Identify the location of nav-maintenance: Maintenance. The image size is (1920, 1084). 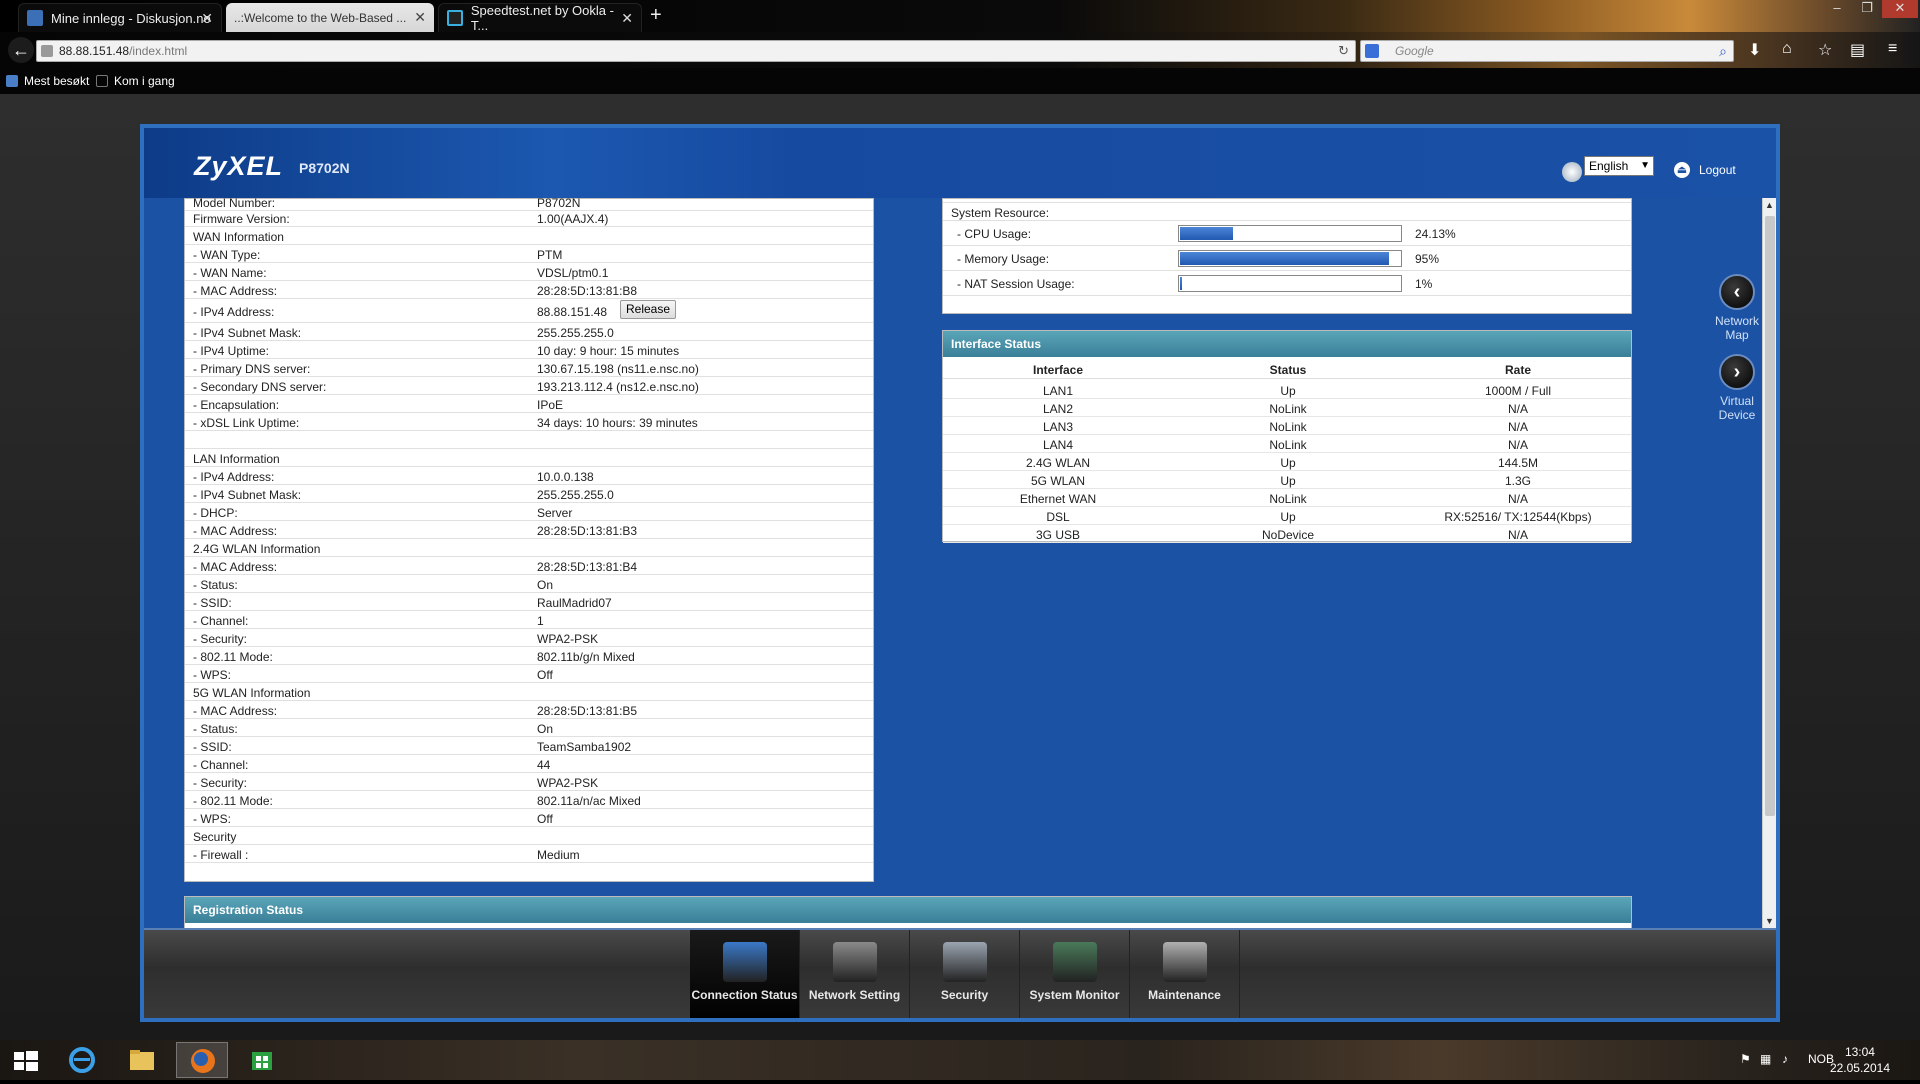
(1185, 974).